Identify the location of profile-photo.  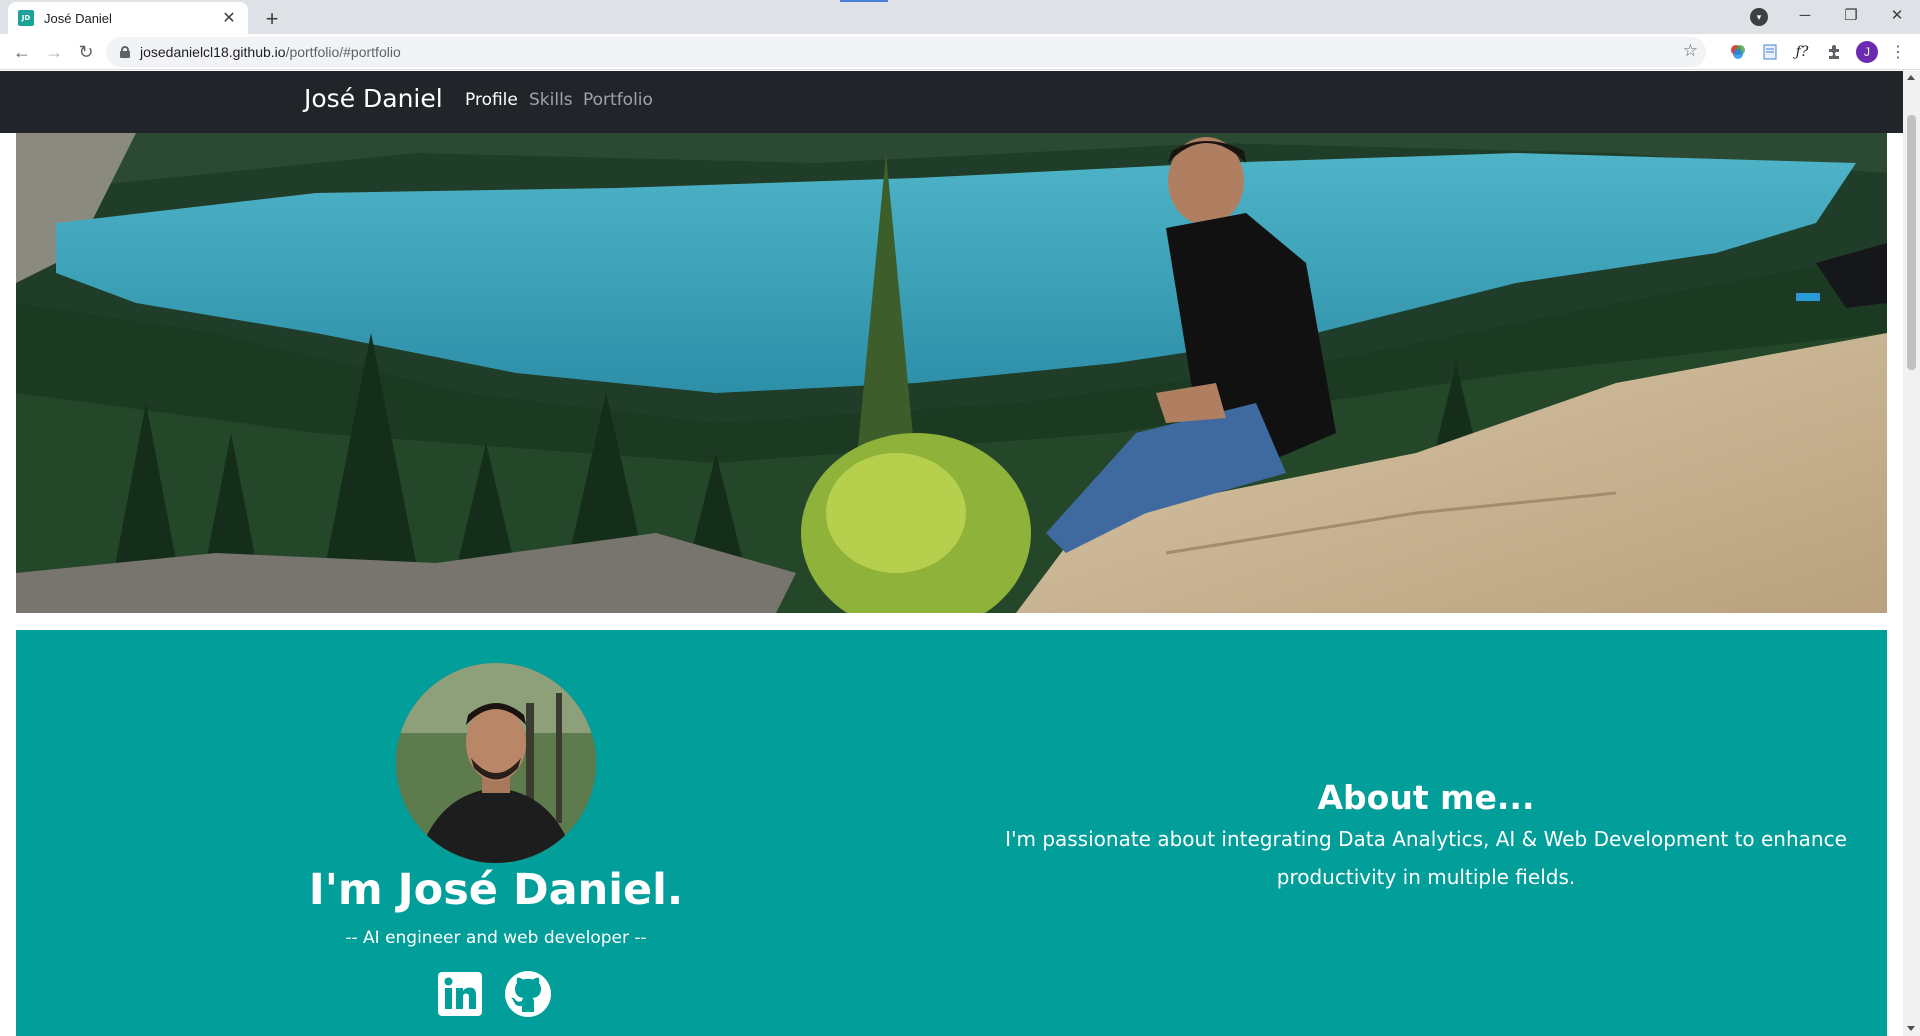
(496, 763).